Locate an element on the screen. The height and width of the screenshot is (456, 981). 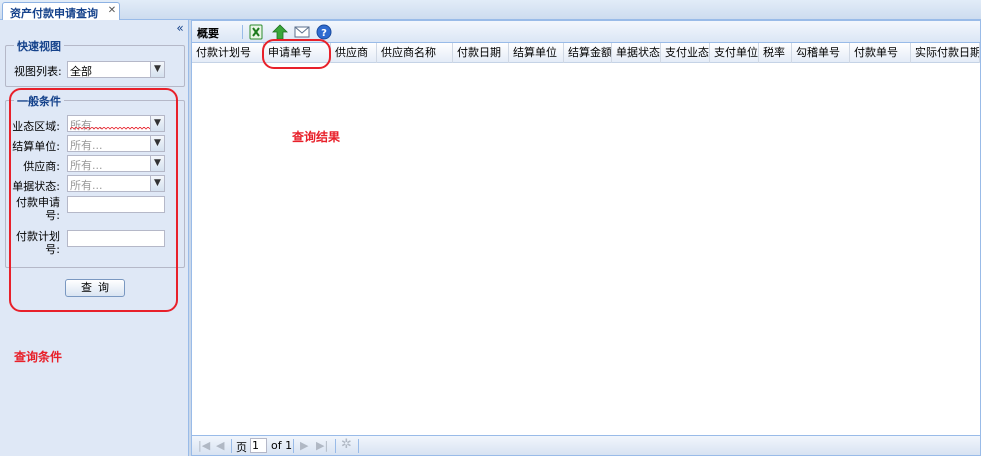
pager: |◀ ◀ 页 1 of 1 ▶ ▶| ✲ is located at coordinates (586, 445).